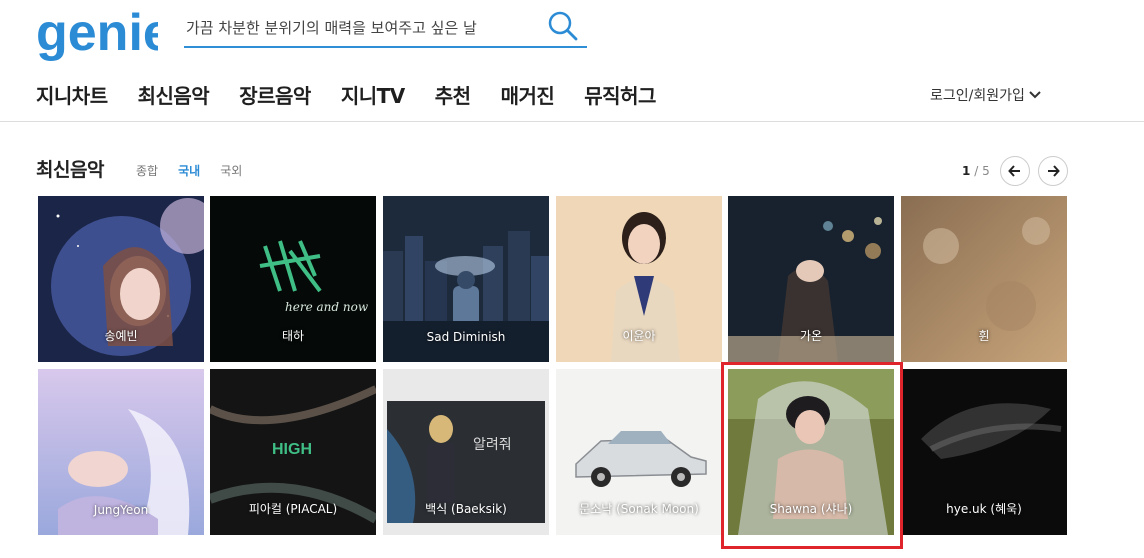 The image size is (1144, 558). Describe the element at coordinates (121, 510) in the screenshot. I see `album-artist: JungYeon` at that location.